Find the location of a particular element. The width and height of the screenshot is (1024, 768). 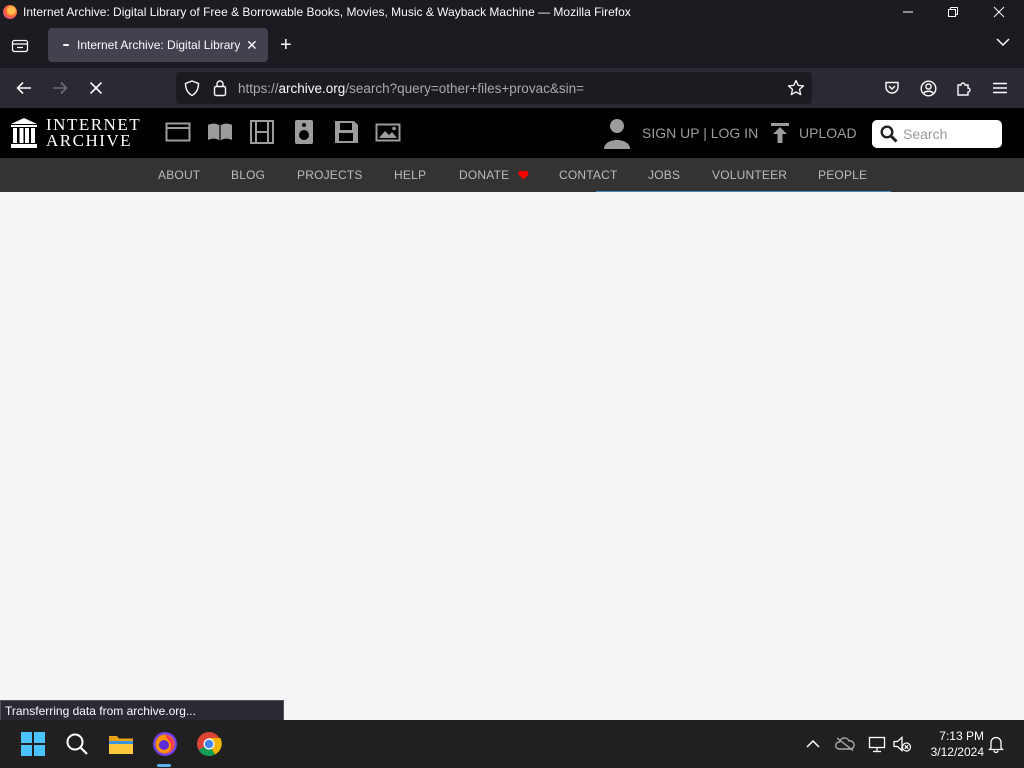

minimize-icon is located at coordinates (908, 12).